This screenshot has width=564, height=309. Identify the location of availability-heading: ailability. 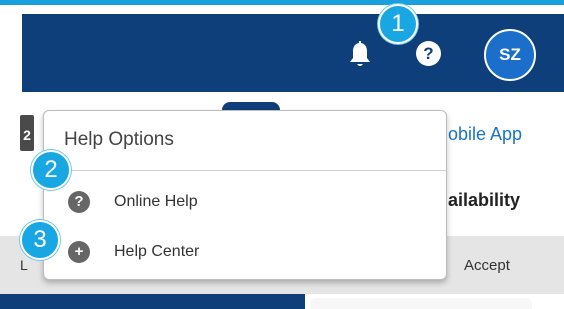
(484, 200).